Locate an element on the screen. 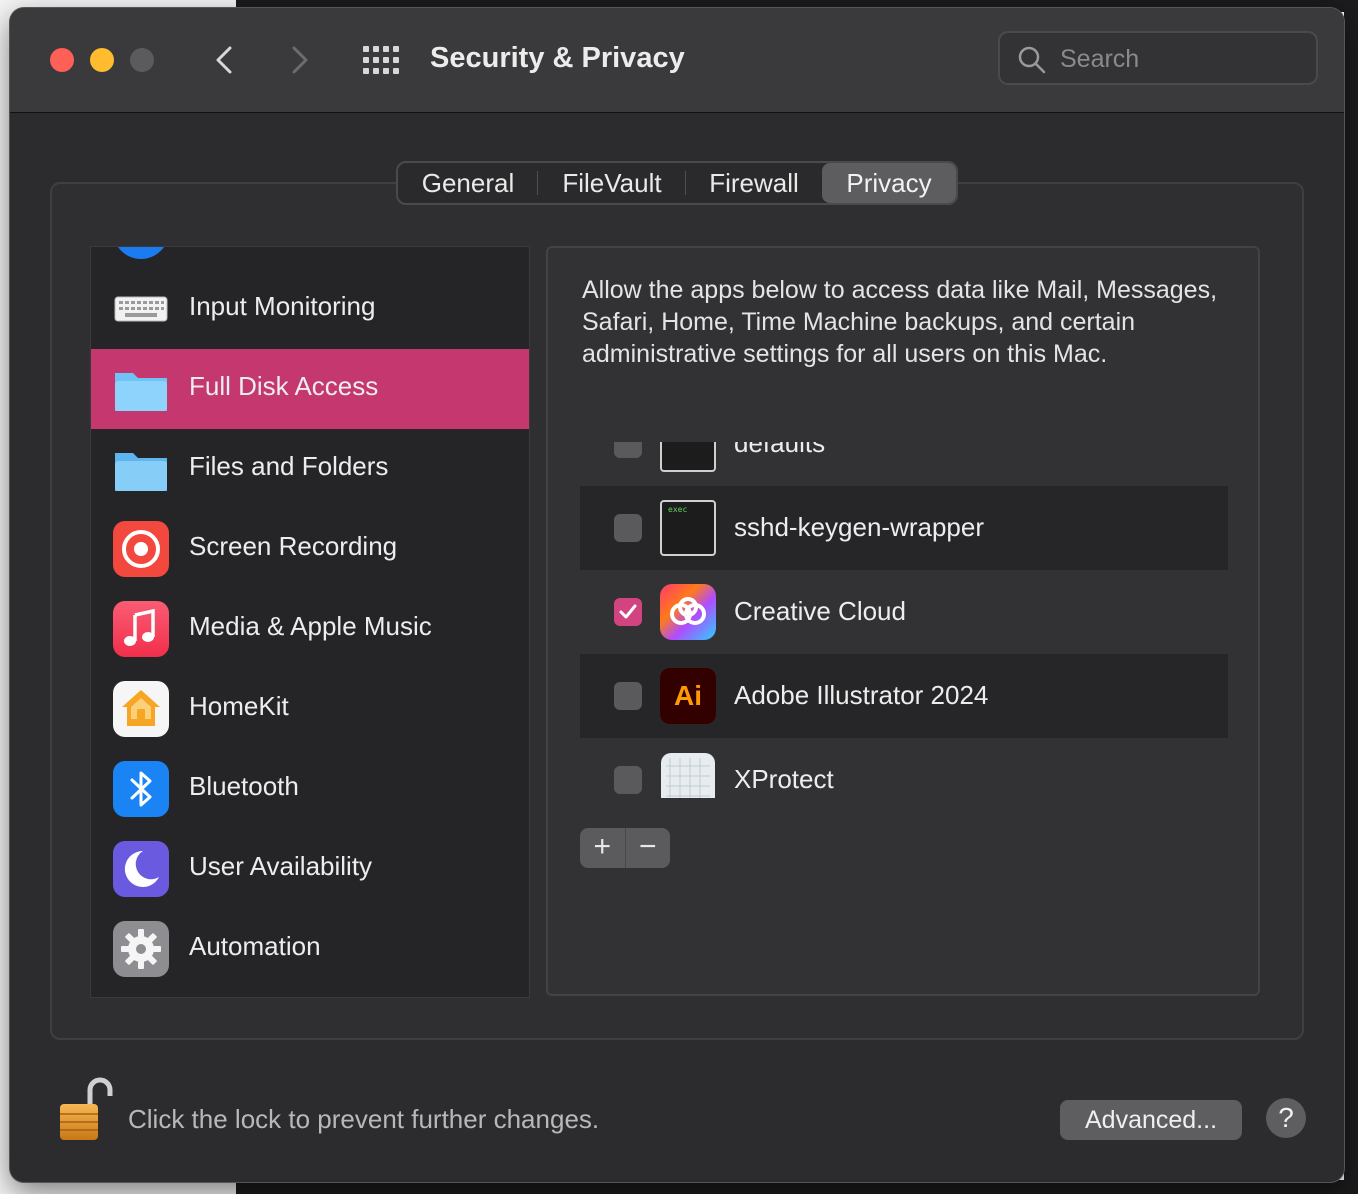 Image resolution: width=1358 pixels, height=1194 pixels. show-all-grid-button is located at coordinates (381, 60).